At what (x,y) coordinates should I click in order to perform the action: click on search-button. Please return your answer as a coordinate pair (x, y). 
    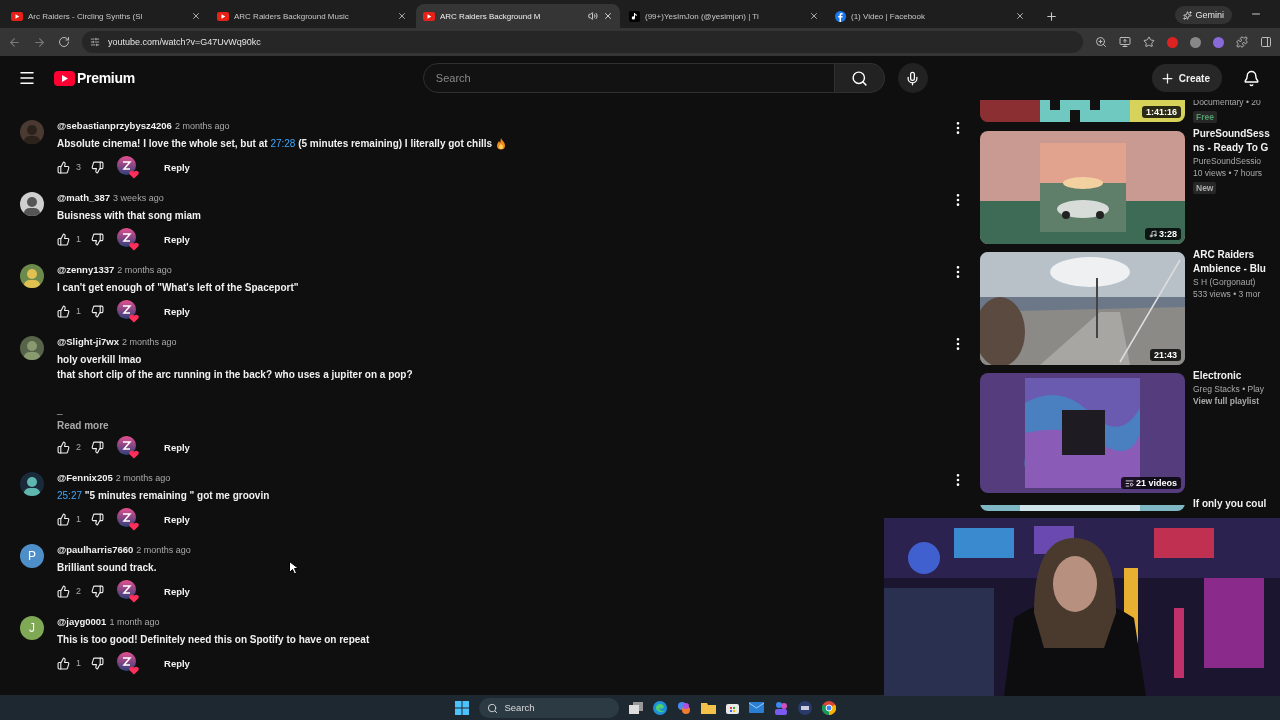
    Looking at the image, I should click on (859, 78).